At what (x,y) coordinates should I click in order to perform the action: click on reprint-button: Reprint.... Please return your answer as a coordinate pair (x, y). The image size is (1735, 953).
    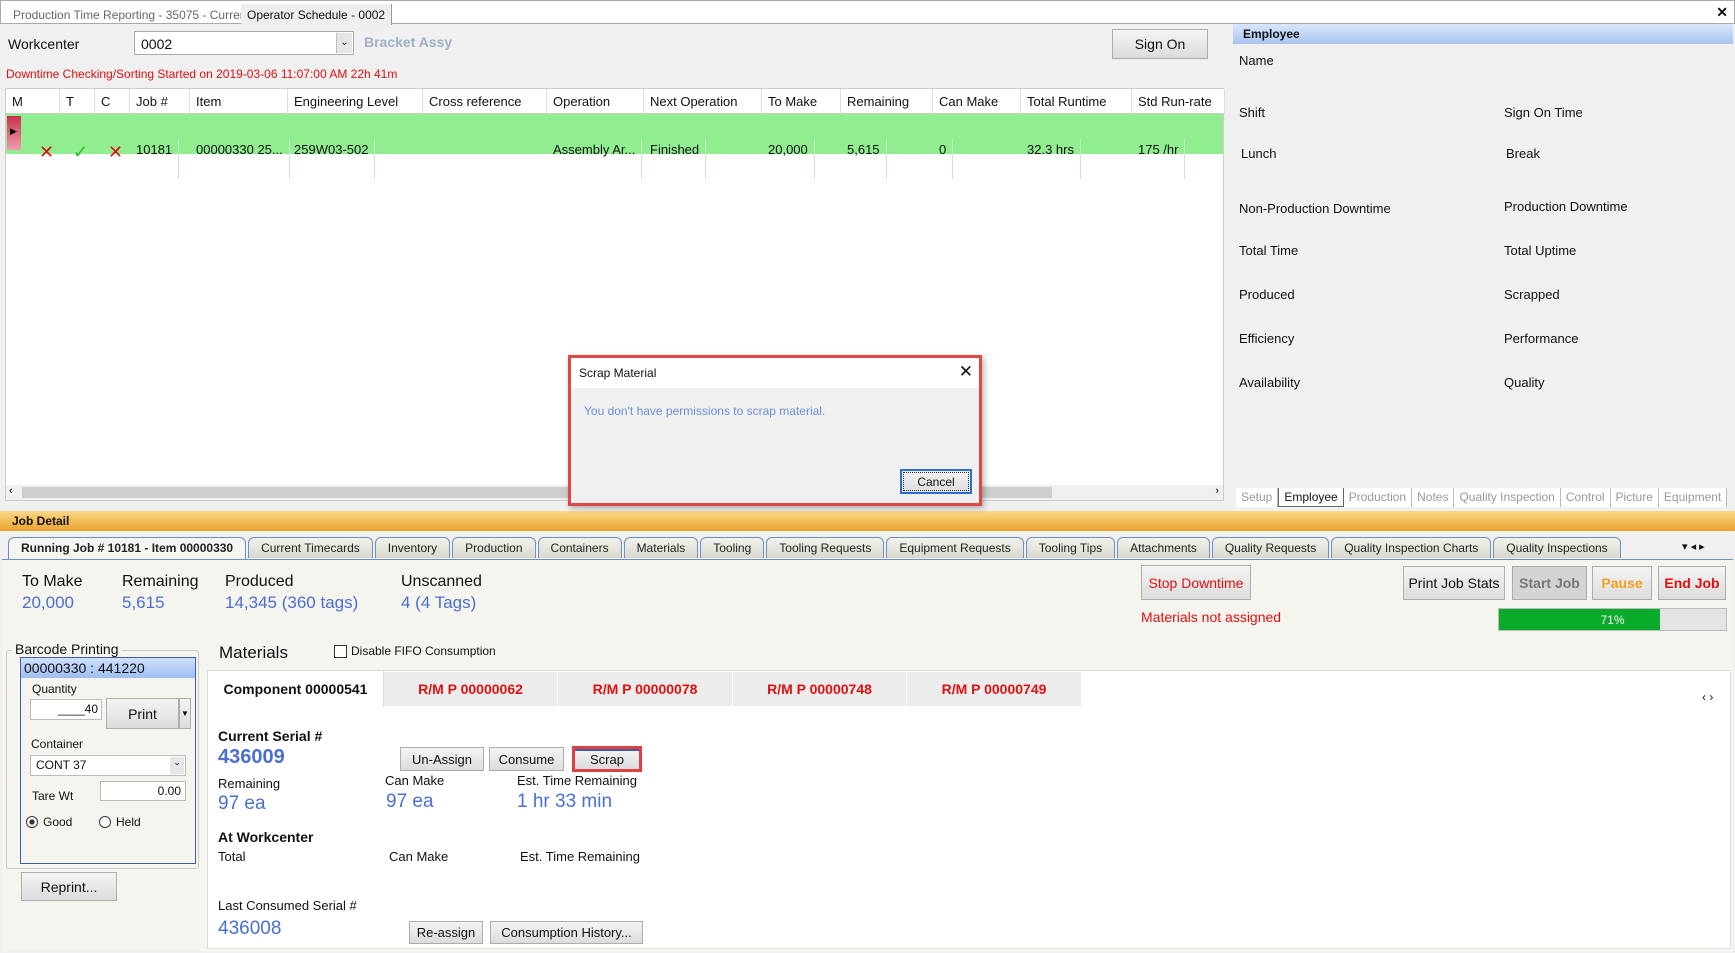
    Looking at the image, I should click on (69, 886).